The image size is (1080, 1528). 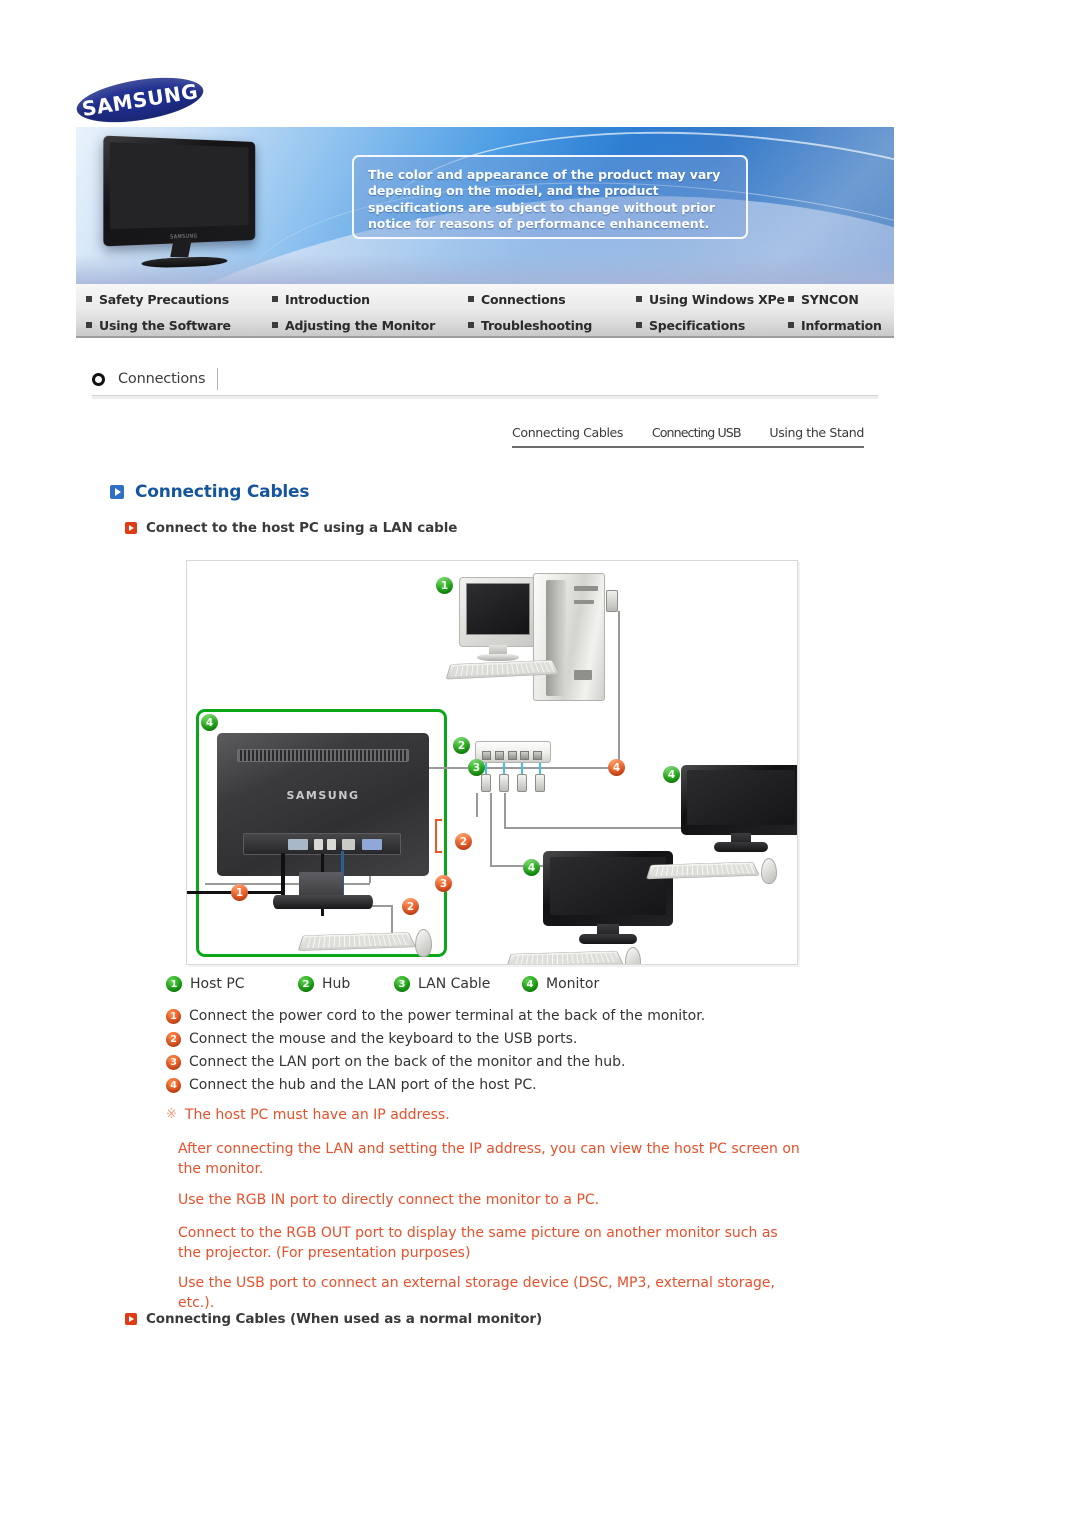 I want to click on callout-4-monitor-right: 4, so click(x=671, y=774).